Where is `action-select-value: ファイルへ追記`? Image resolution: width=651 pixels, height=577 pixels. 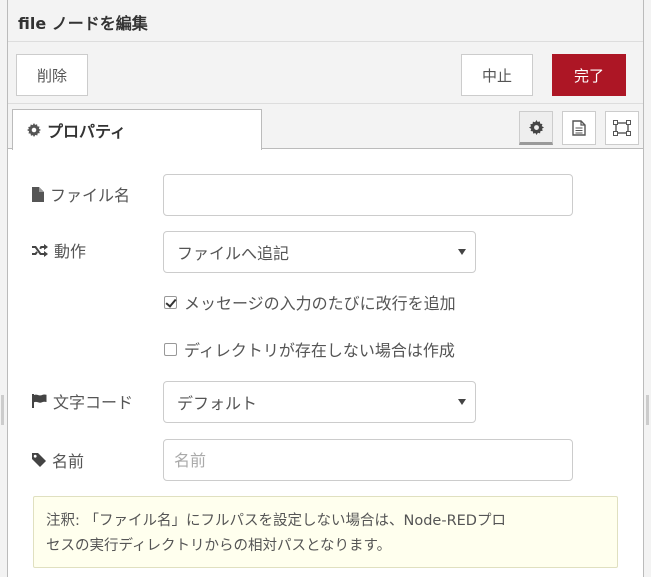 action-select-value: ファイルへ追記 is located at coordinates (233, 253).